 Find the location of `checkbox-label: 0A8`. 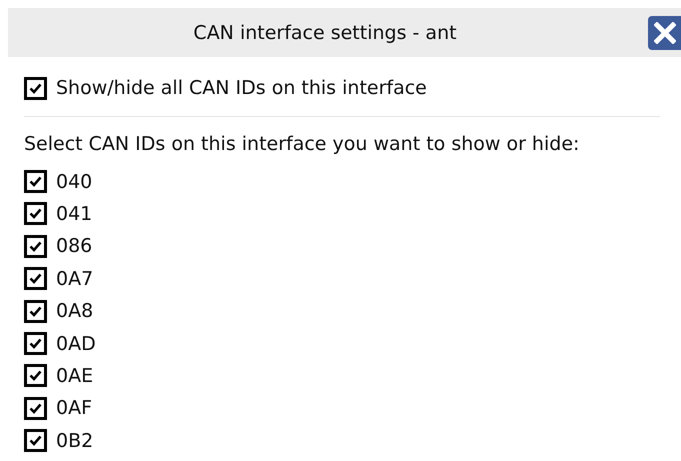

checkbox-label: 0A8 is located at coordinates (75, 311).